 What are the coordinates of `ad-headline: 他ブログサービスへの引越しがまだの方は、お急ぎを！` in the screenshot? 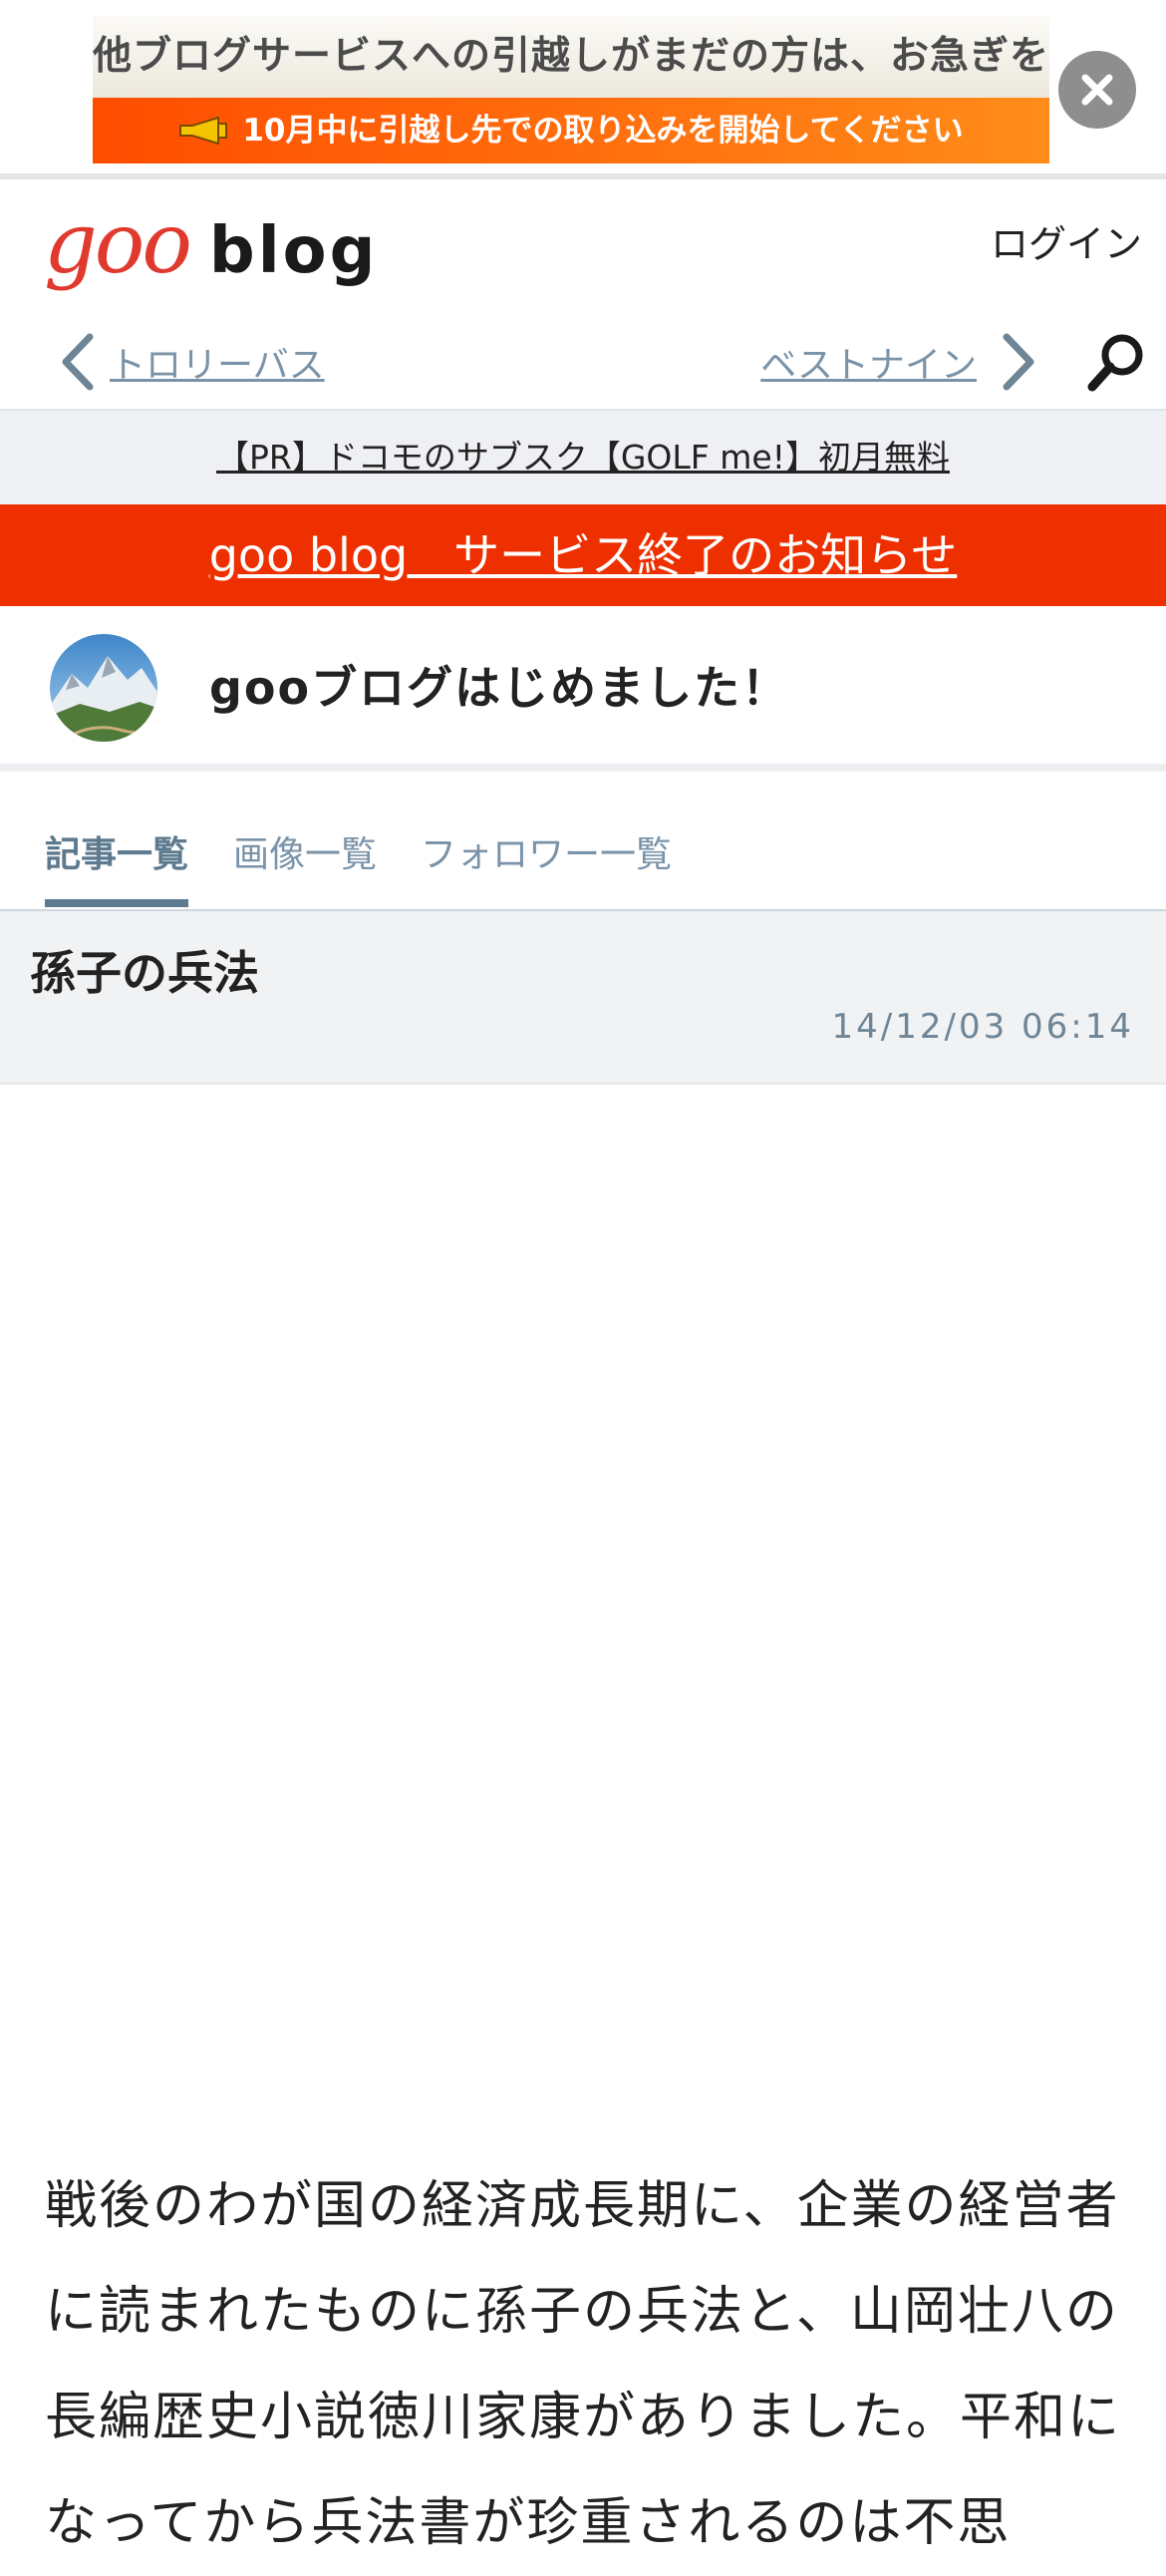 It's located at (571, 57).